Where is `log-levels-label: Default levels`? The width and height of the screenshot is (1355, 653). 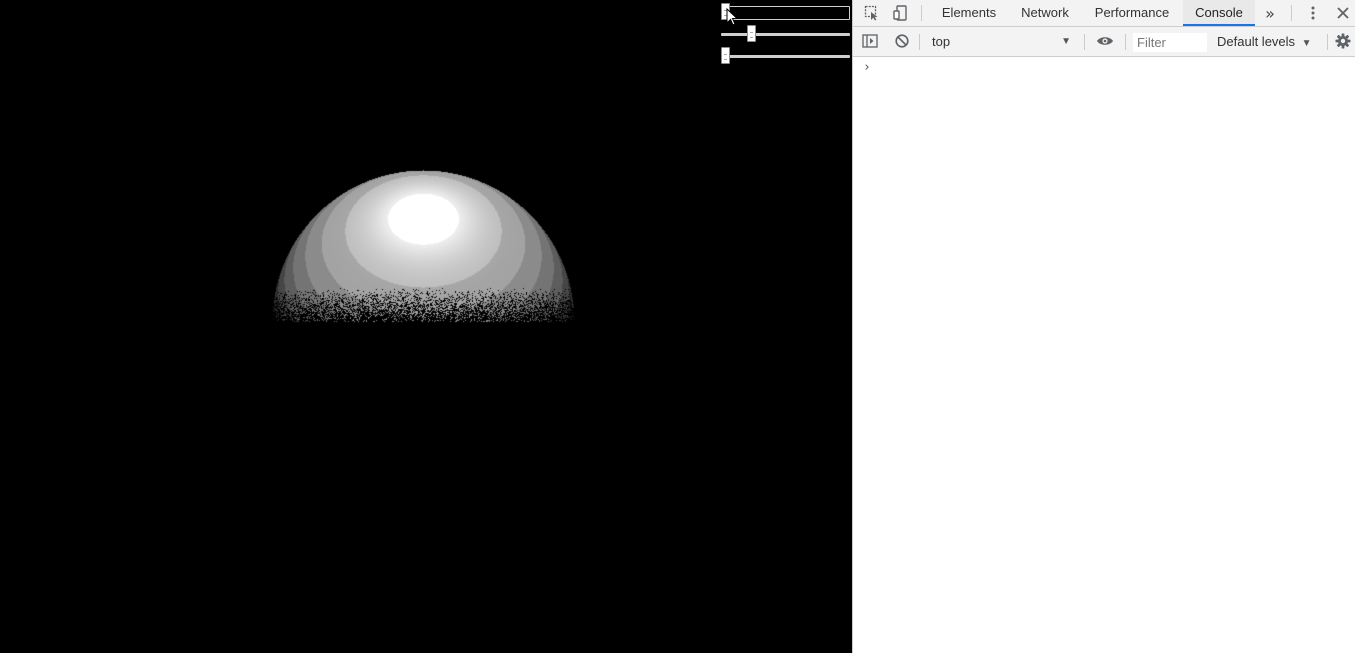
log-levels-label: Default levels is located at coordinates (1256, 41).